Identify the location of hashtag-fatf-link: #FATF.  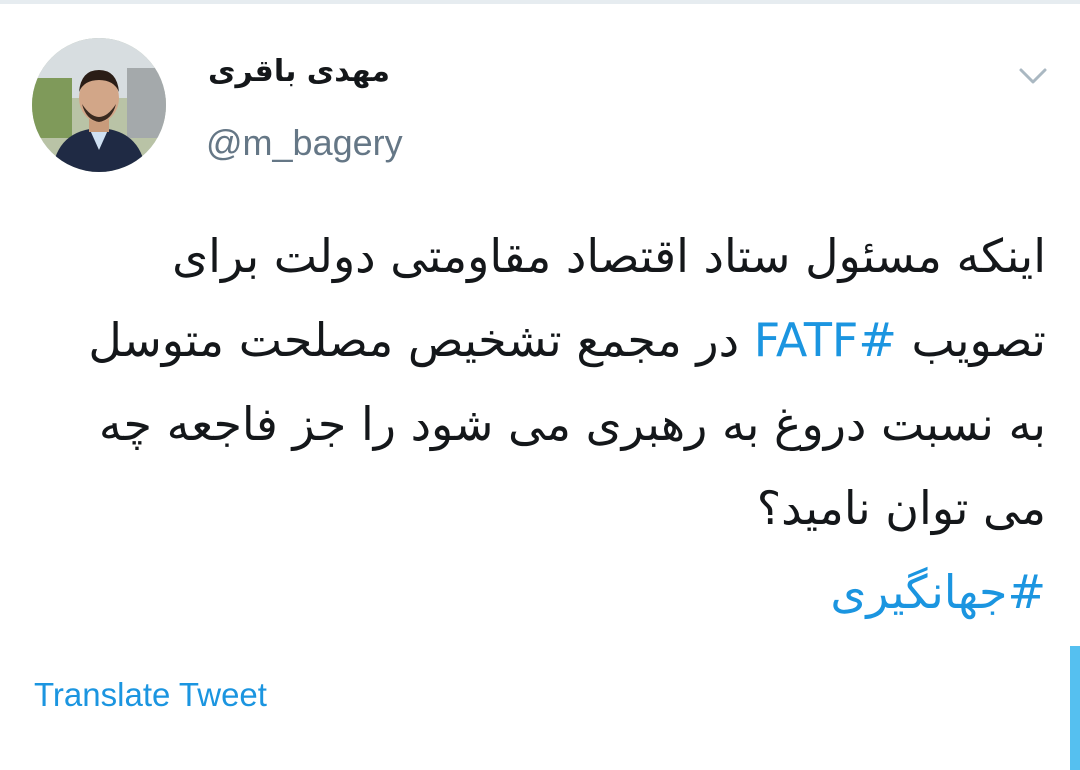
(825, 340).